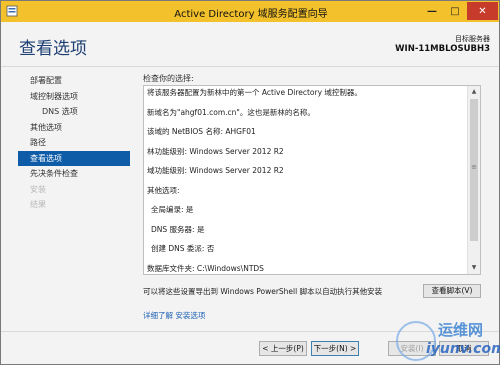  I want to click on grip-icon: ≡, so click(474, 167).